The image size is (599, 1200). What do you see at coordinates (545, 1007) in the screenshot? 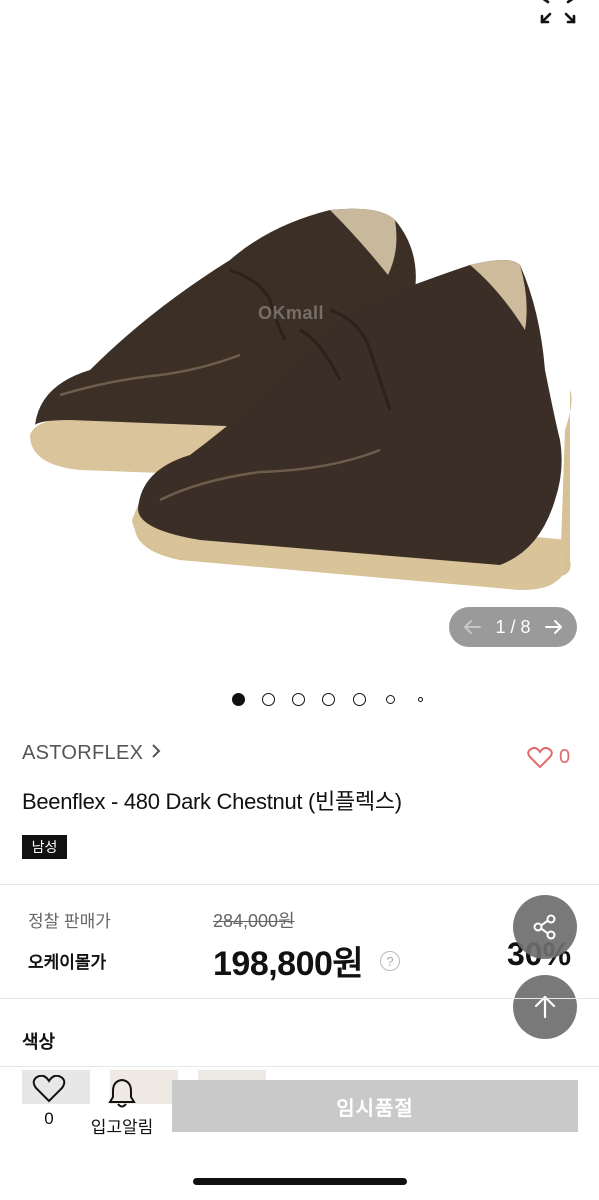
I see `scroll-top-button` at bounding box center [545, 1007].